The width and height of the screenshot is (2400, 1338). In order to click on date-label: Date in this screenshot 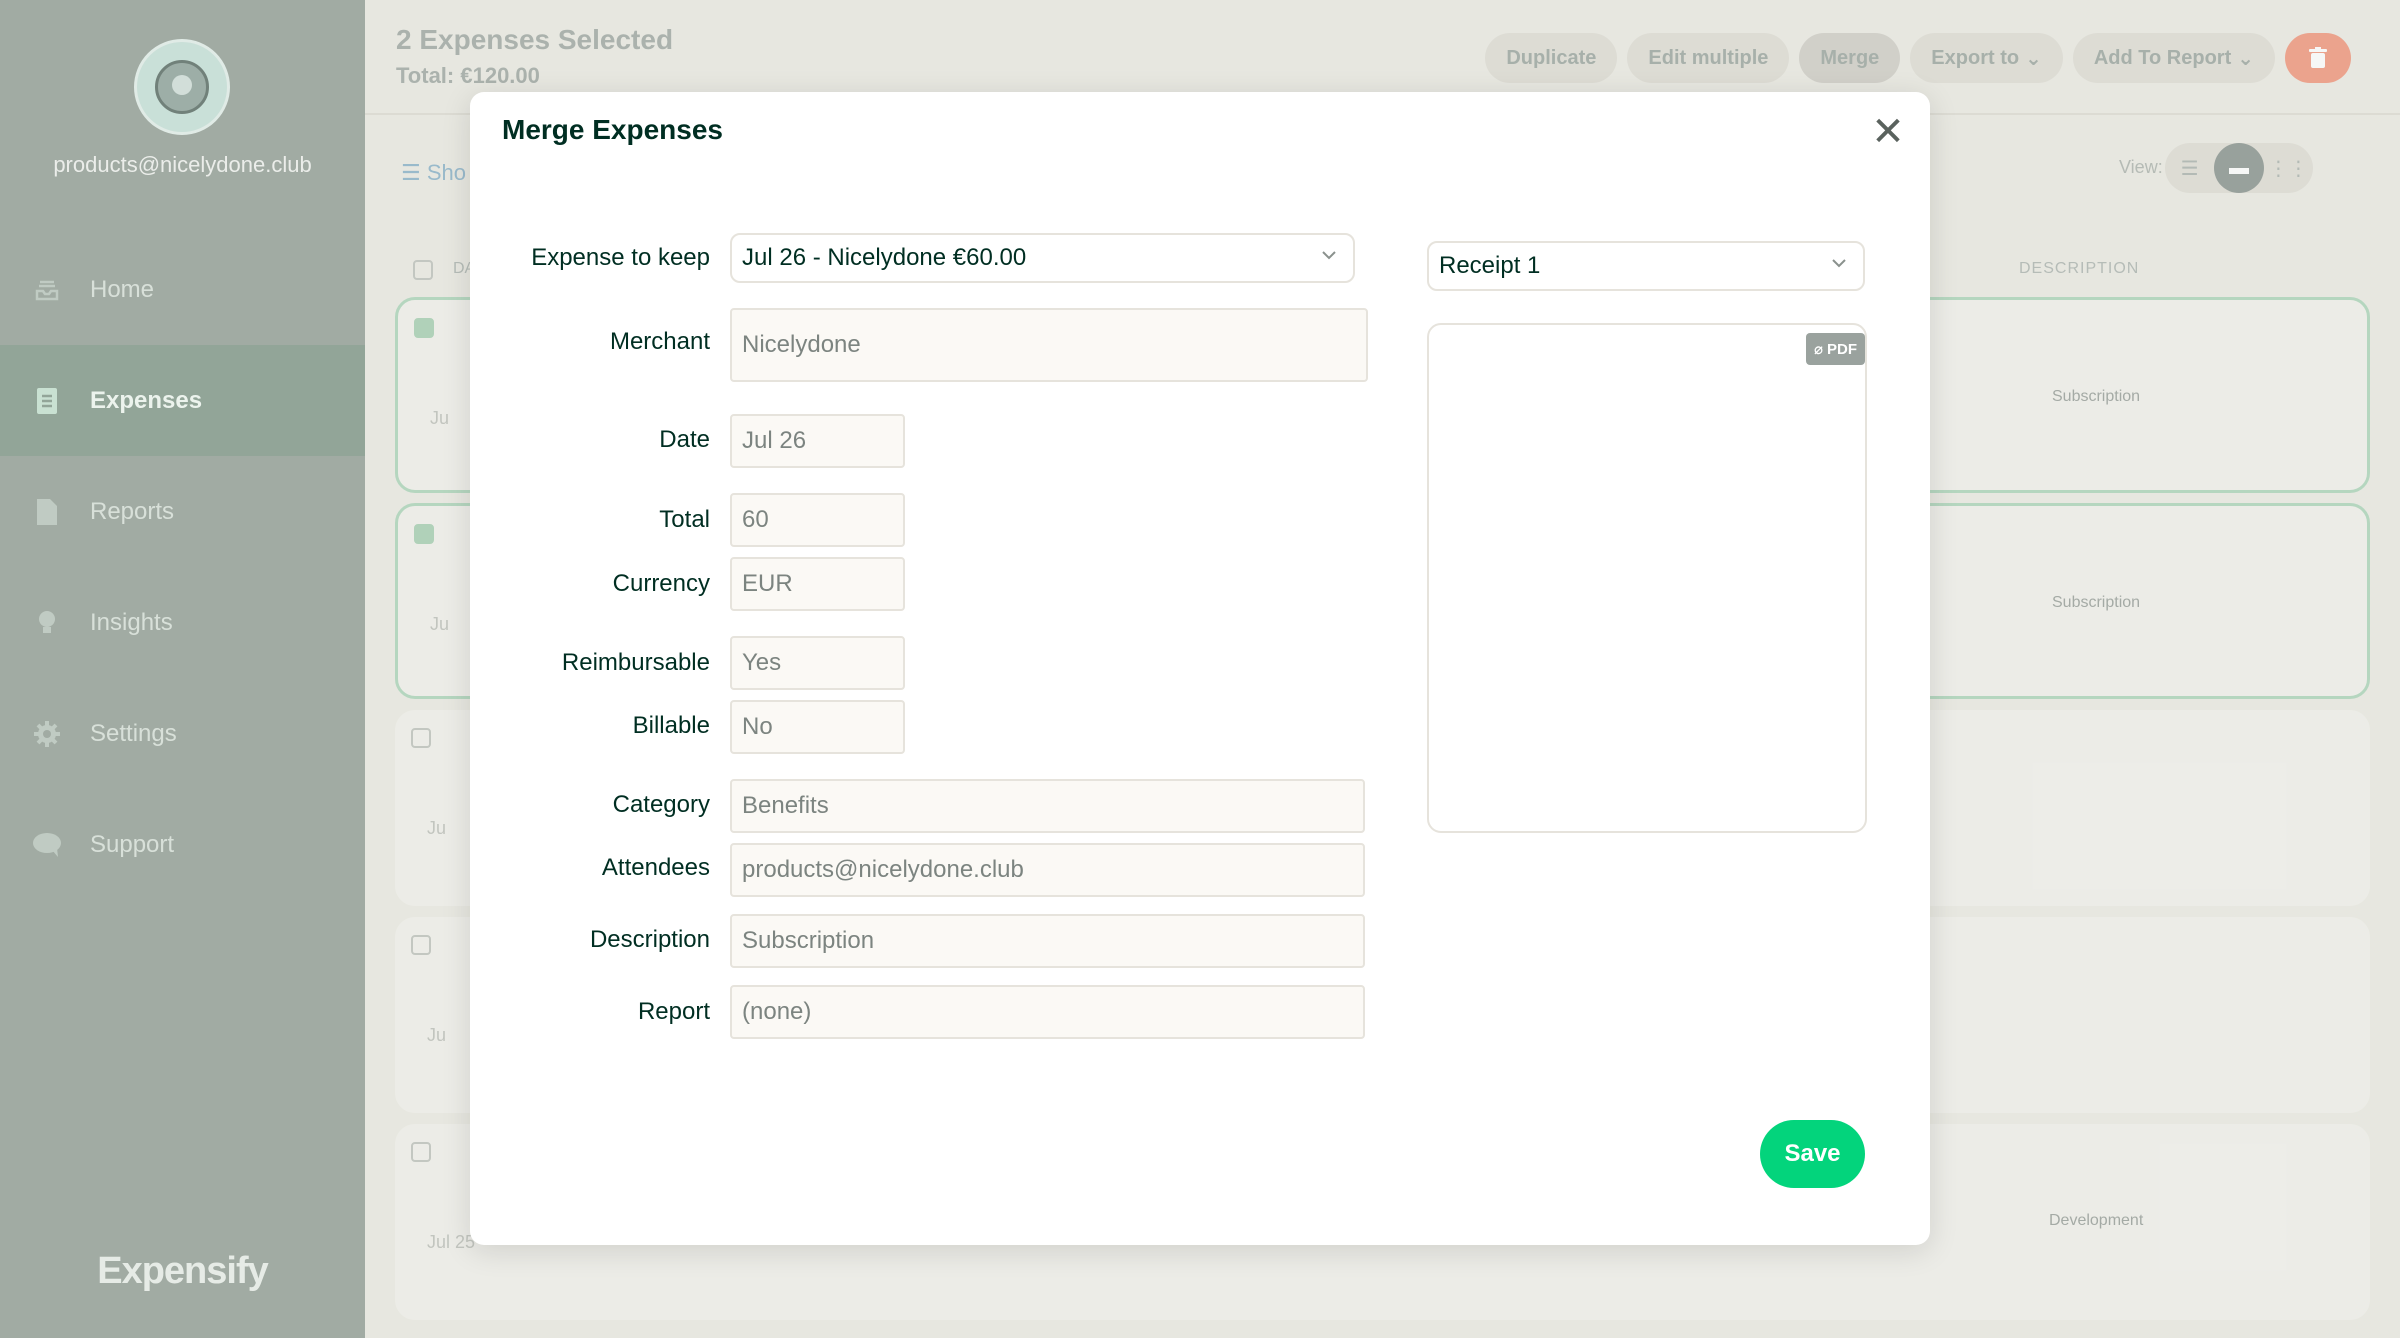, I will do `click(684, 439)`.